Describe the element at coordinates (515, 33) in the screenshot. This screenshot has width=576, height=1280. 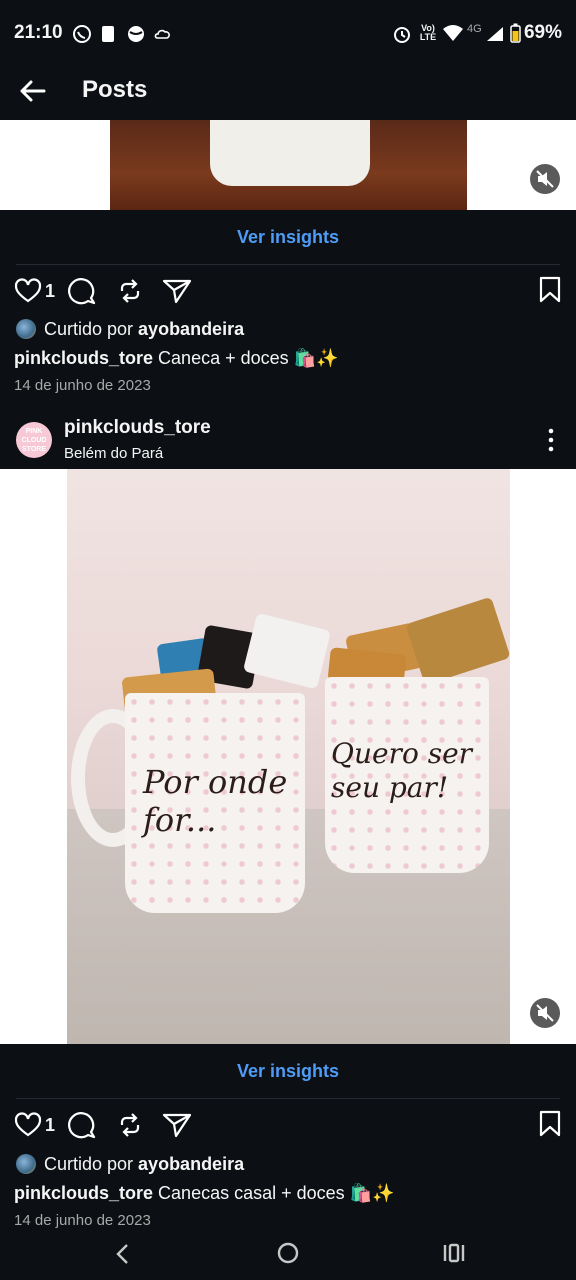
I see `battery-icon` at that location.